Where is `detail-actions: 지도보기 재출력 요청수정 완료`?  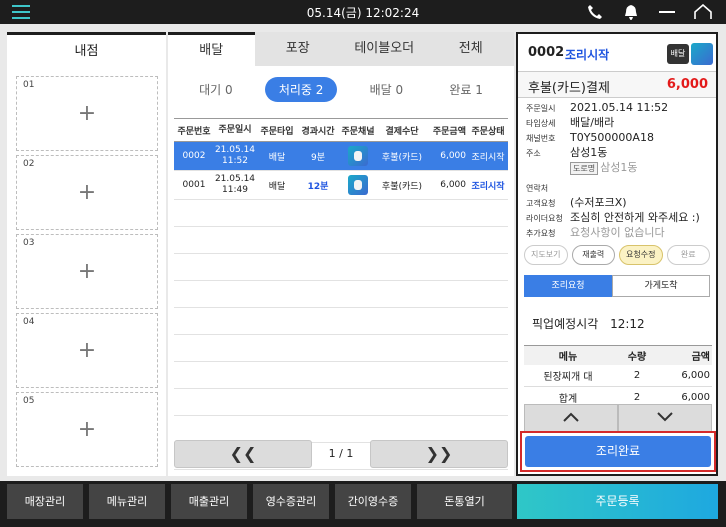
detail-actions: 지도보기 재출력 요청수정 완료 is located at coordinates (617, 255).